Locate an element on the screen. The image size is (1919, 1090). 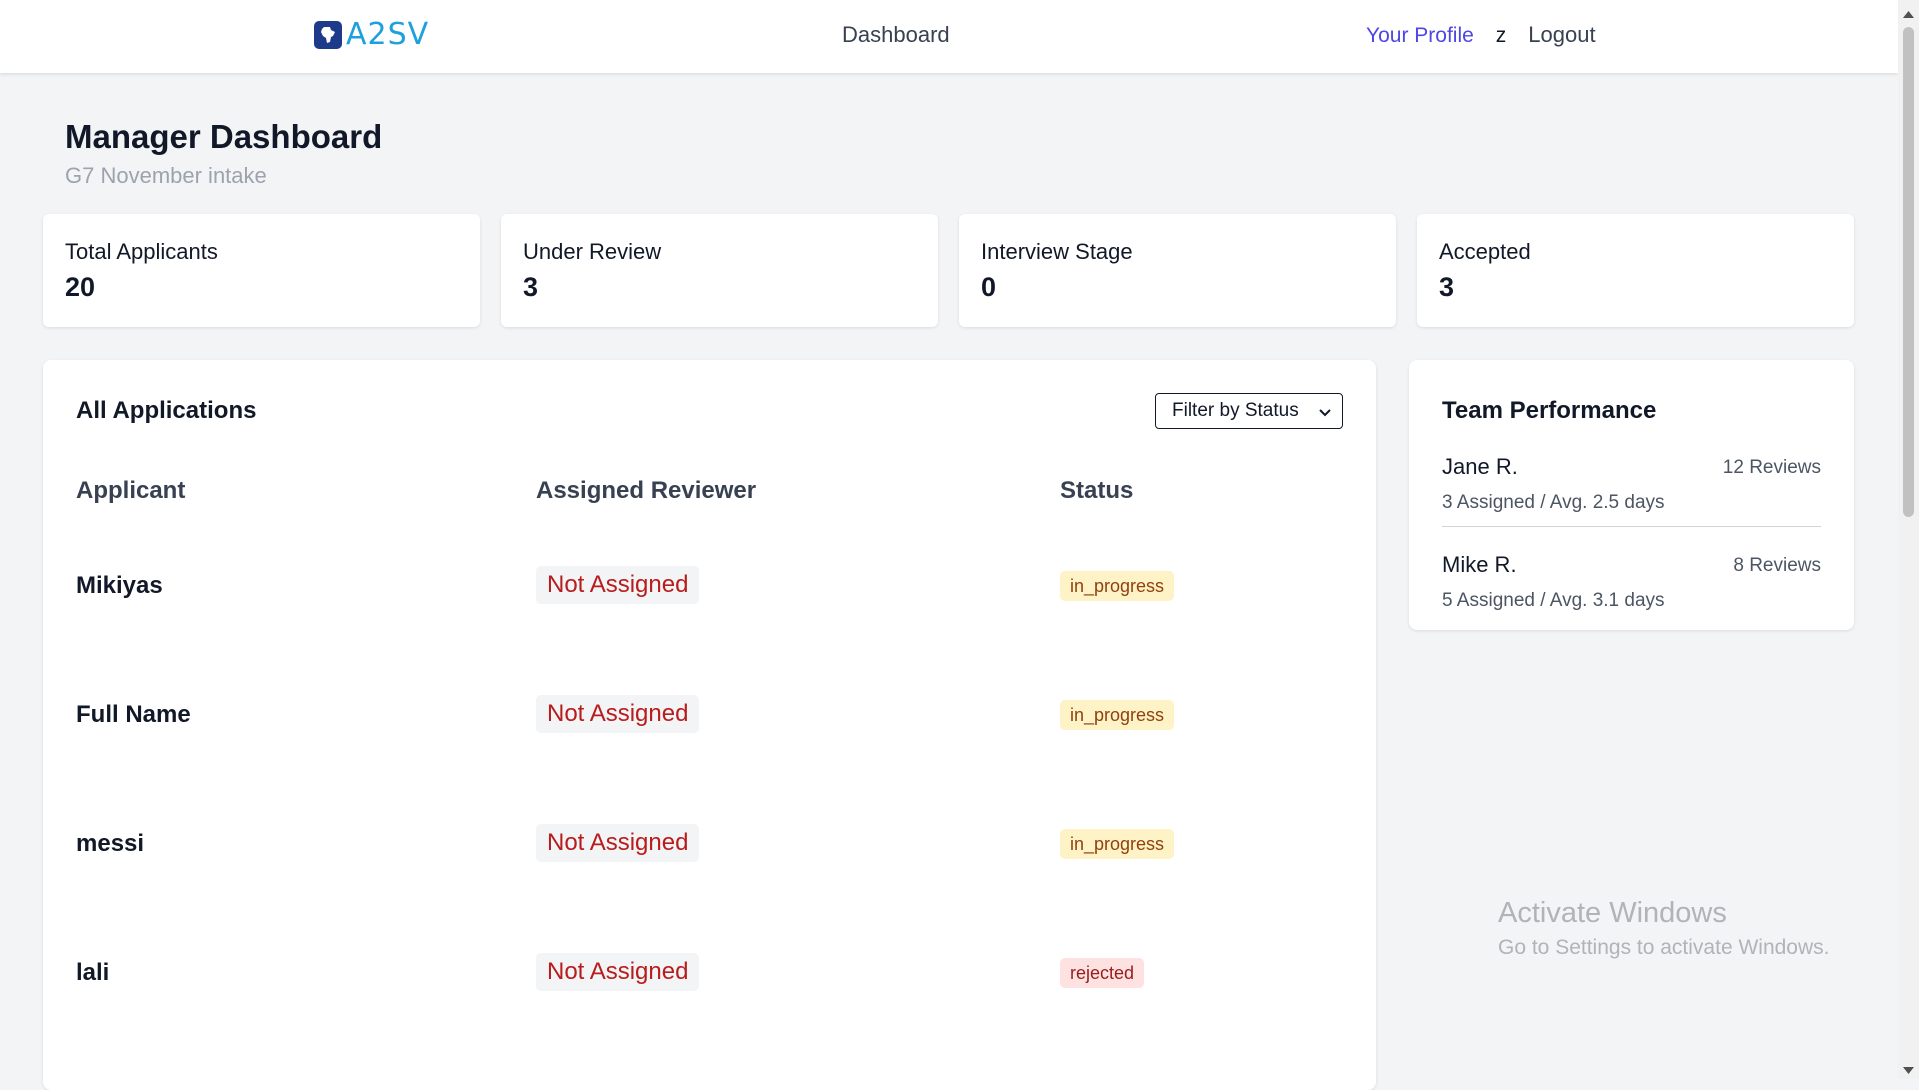
stat-card-under-review: Under Review 3 is located at coordinates (719, 270).